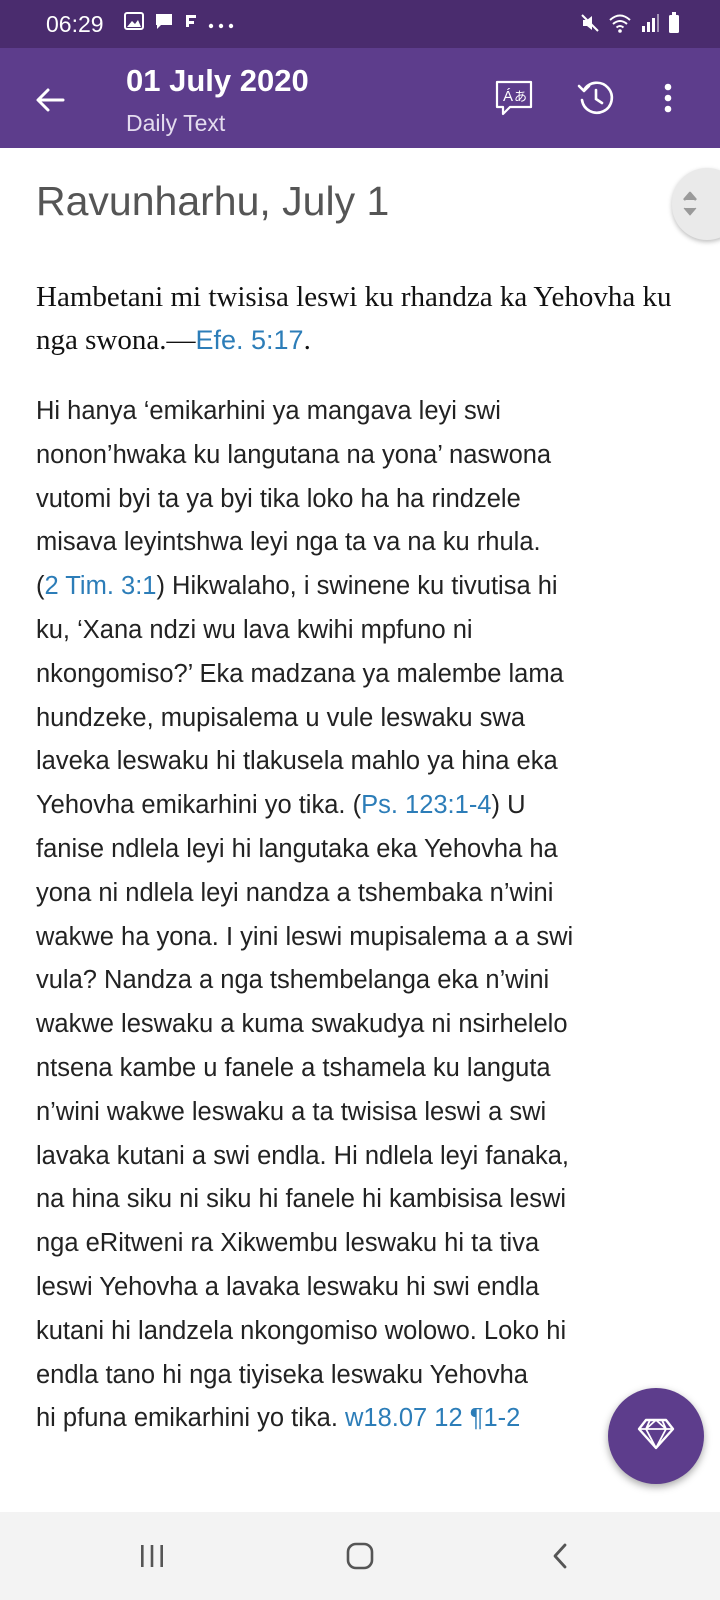 Image resolution: width=720 pixels, height=1600 pixels. What do you see at coordinates (101, 586) in the screenshot?
I see `scripture-link: 2 Tim. 3:1` at bounding box center [101, 586].